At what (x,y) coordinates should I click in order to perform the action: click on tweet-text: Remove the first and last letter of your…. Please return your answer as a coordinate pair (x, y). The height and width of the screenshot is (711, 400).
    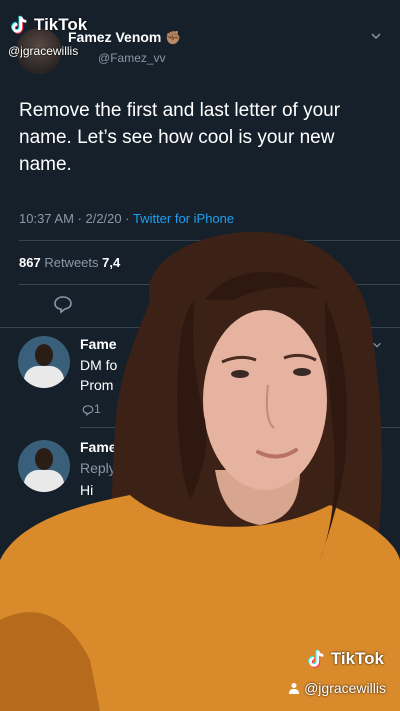
    Looking at the image, I should click on (180, 137).